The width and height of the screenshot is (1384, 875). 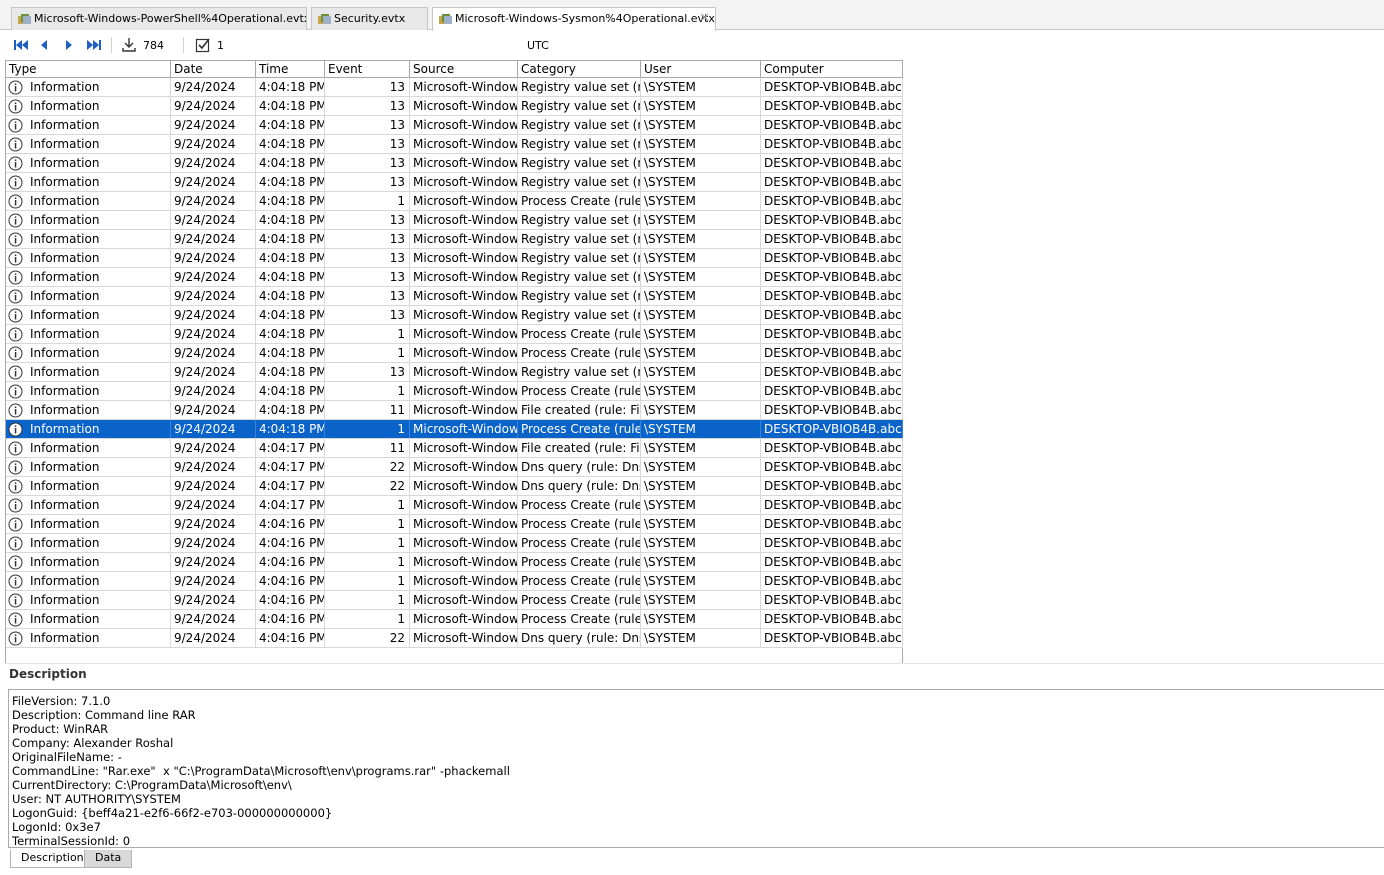 What do you see at coordinates (104, 715) in the screenshot?
I see `description-line: Description: Command line RAR` at bounding box center [104, 715].